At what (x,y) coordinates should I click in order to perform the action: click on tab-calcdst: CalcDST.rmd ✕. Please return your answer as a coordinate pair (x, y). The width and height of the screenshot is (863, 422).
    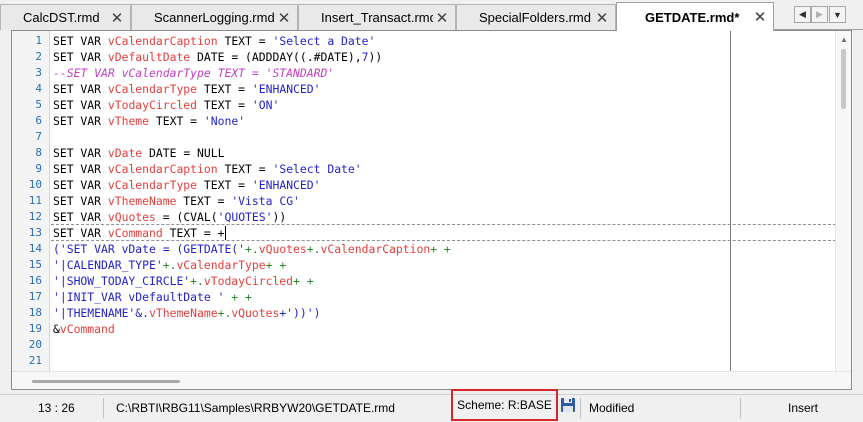
    Looking at the image, I should click on (65, 17).